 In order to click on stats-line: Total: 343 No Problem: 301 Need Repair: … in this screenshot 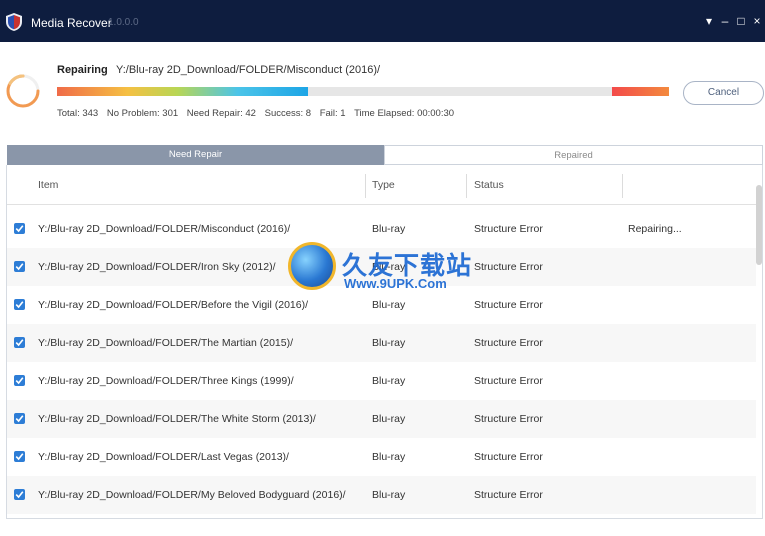, I will do `click(258, 113)`.